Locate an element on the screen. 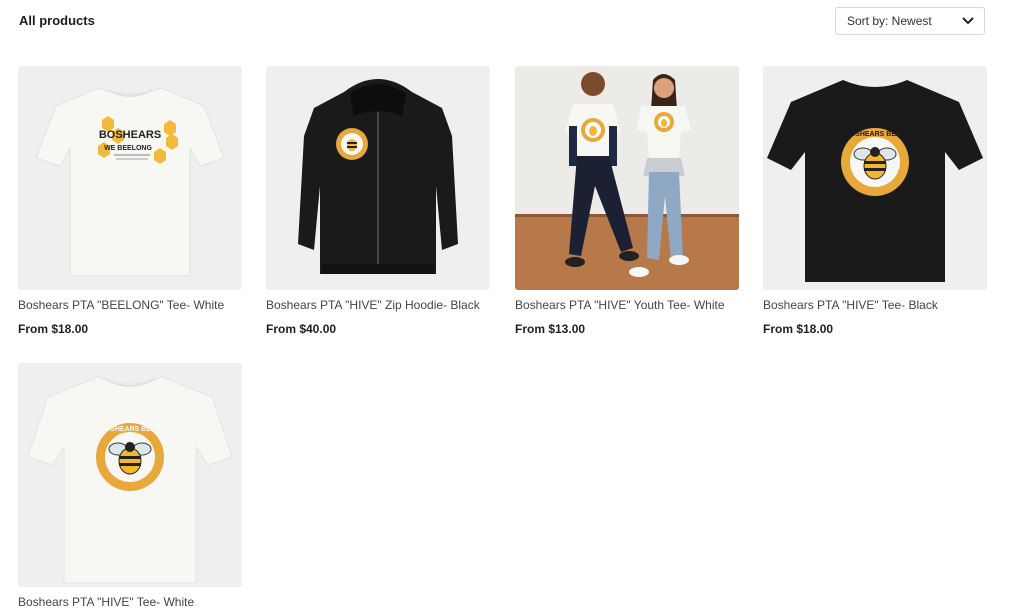 This screenshot has height=611, width=1024. product-image: BOSHEARS WE BEELONG is located at coordinates (130, 178).